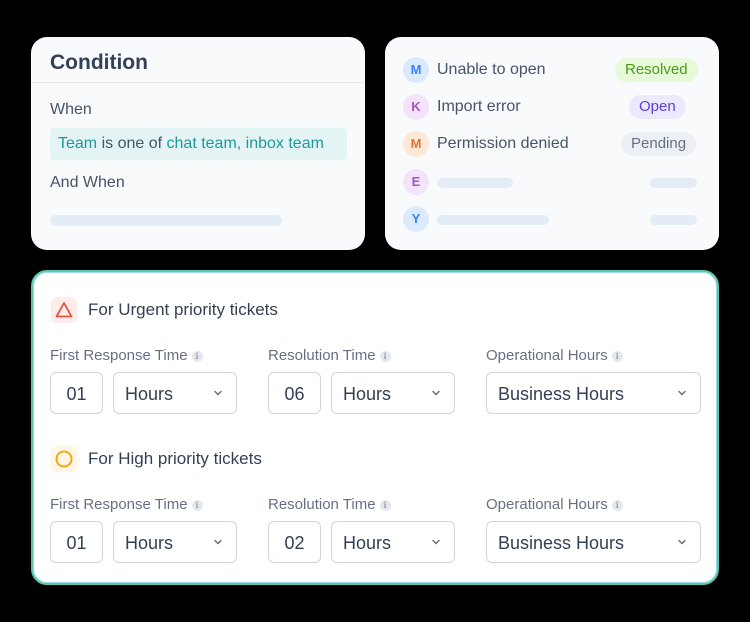  What do you see at coordinates (479, 106) in the screenshot?
I see `ticket-title: Import error` at bounding box center [479, 106].